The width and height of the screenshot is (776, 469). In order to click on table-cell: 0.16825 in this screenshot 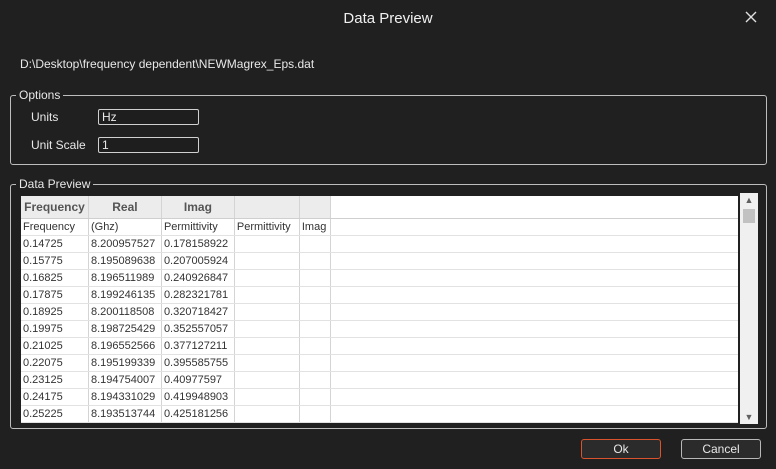, I will do `click(55, 278)`.